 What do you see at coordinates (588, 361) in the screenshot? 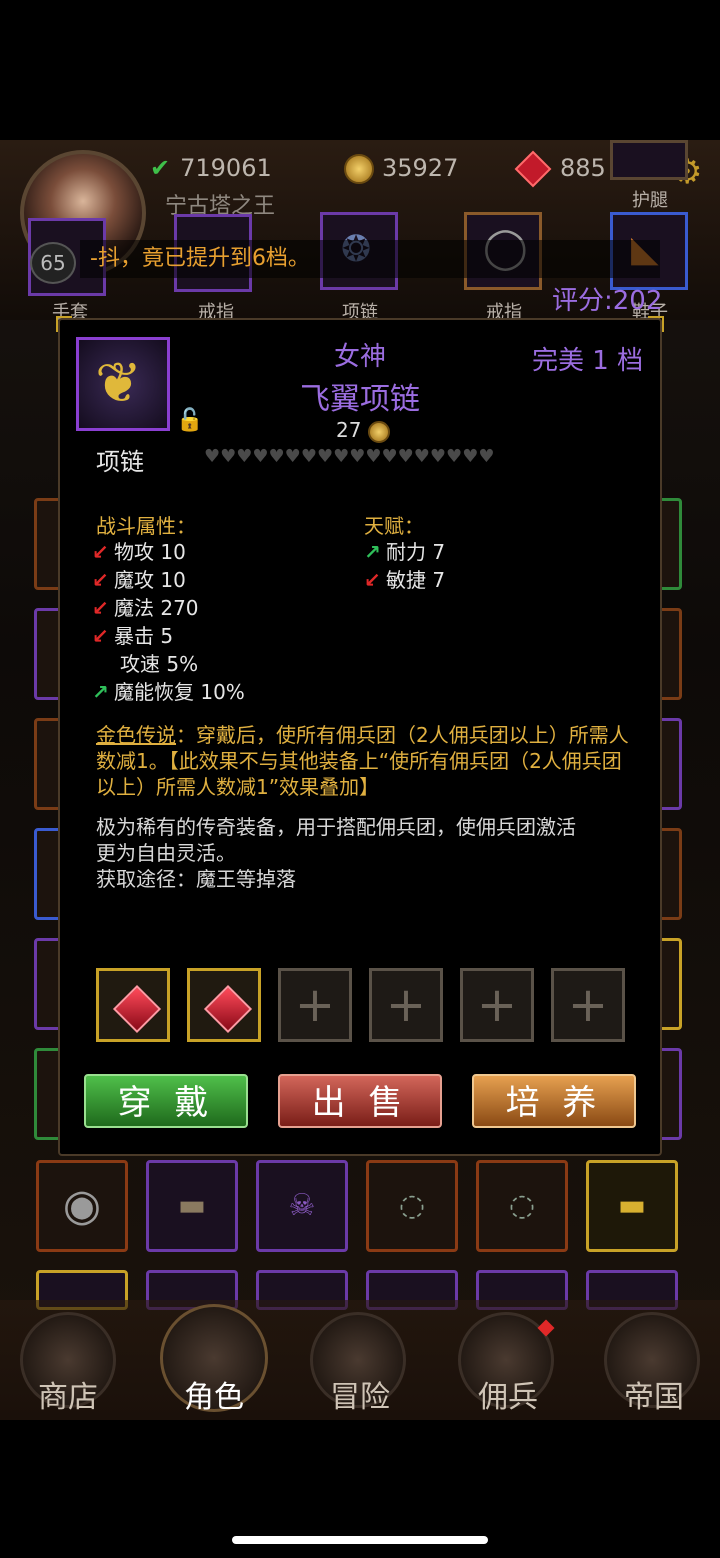
I see `item-quality: 完美 1 档` at bounding box center [588, 361].